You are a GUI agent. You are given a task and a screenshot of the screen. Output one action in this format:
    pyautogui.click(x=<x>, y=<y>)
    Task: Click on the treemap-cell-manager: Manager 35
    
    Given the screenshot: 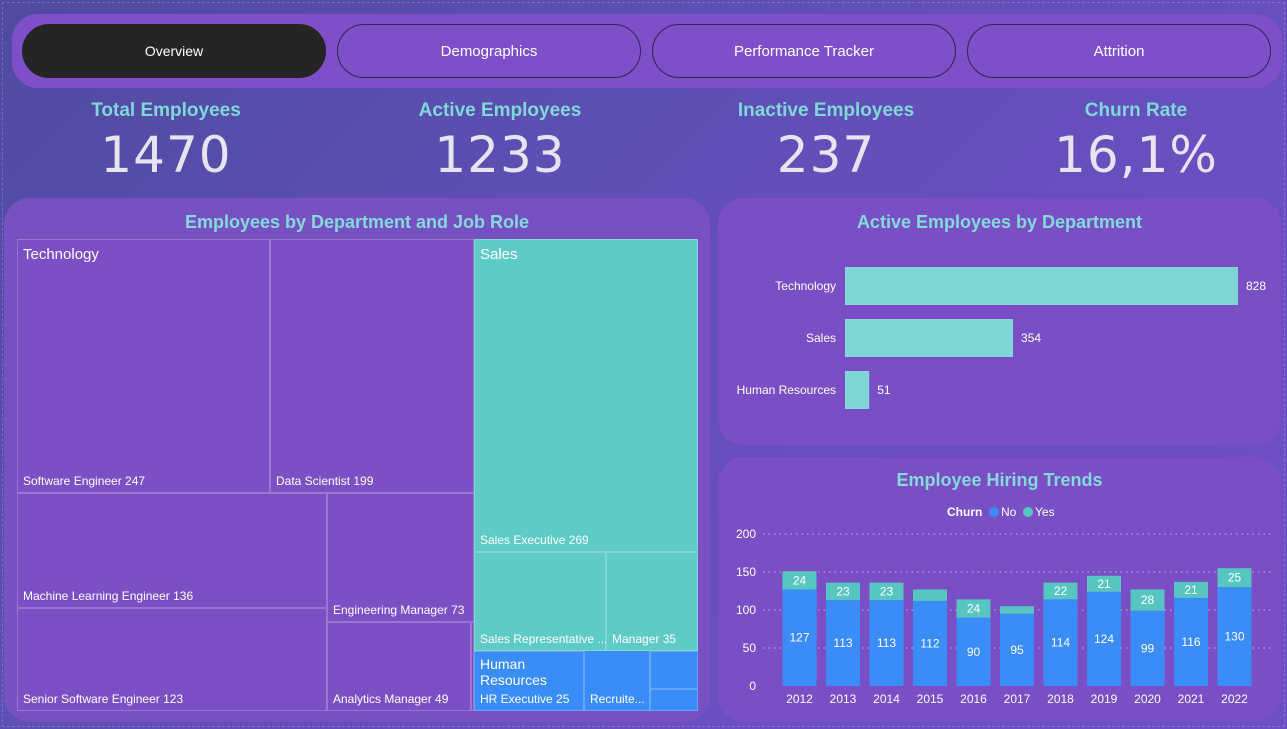 What is the action you would take?
    pyautogui.click(x=652, y=601)
    